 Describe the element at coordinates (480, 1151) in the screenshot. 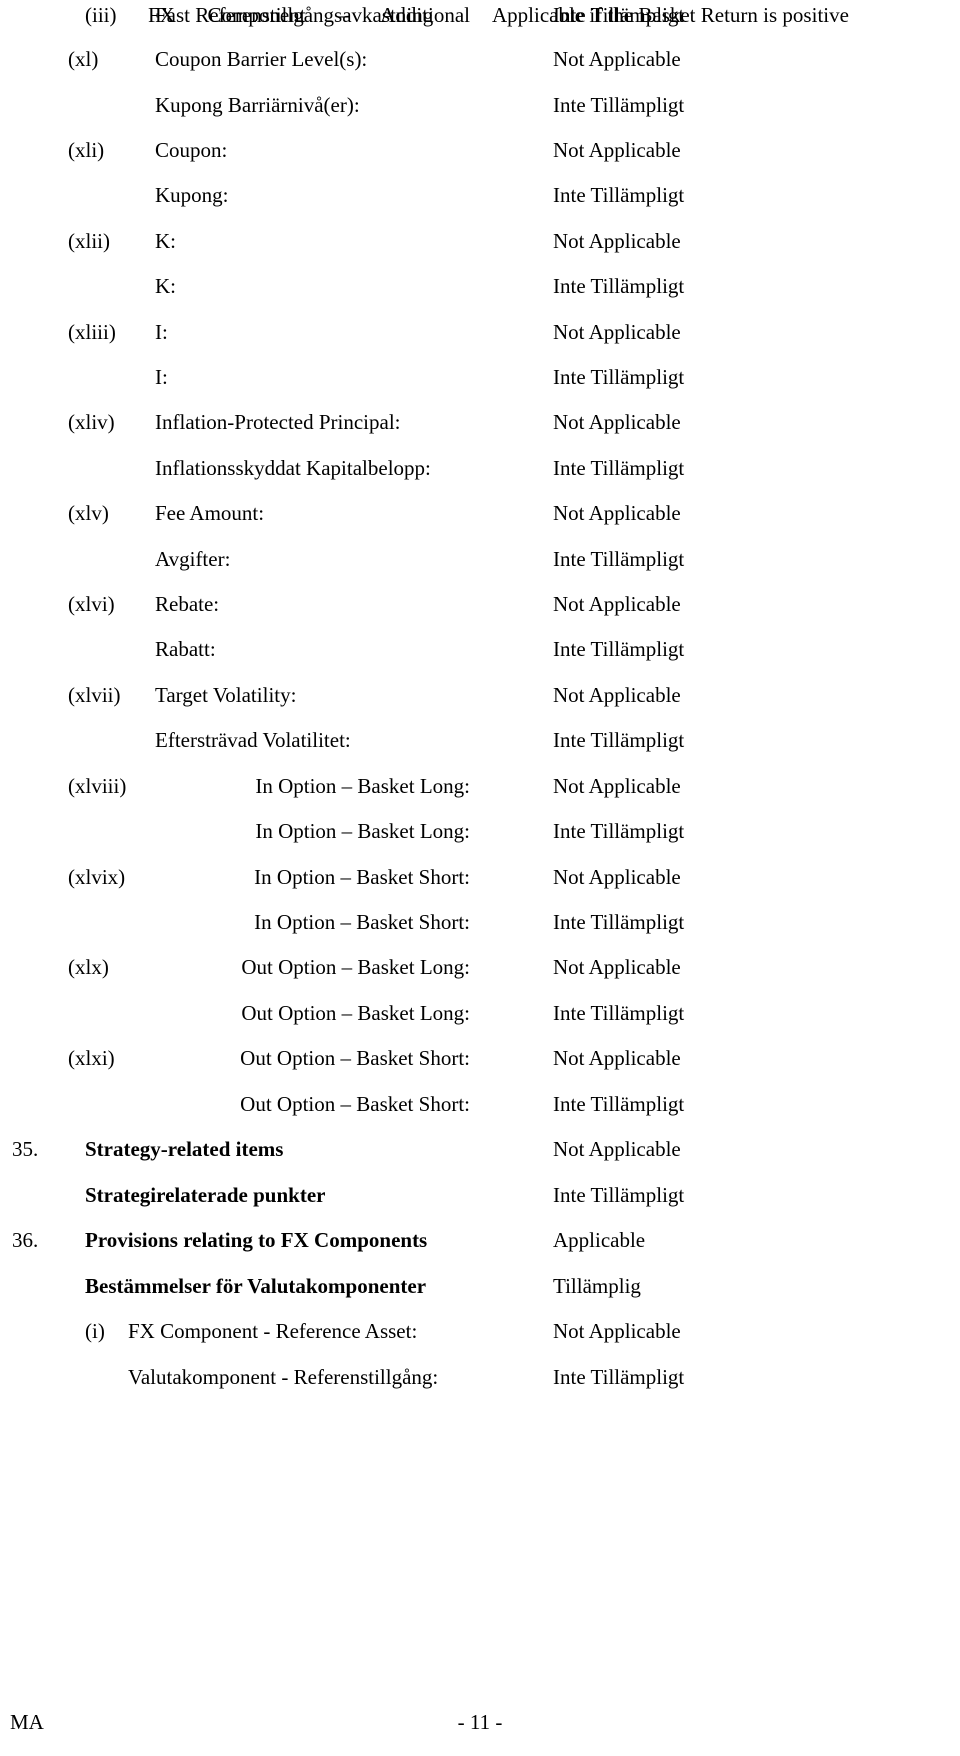

I see `table-row: 35. Strategy-related items Not Applicable` at that location.